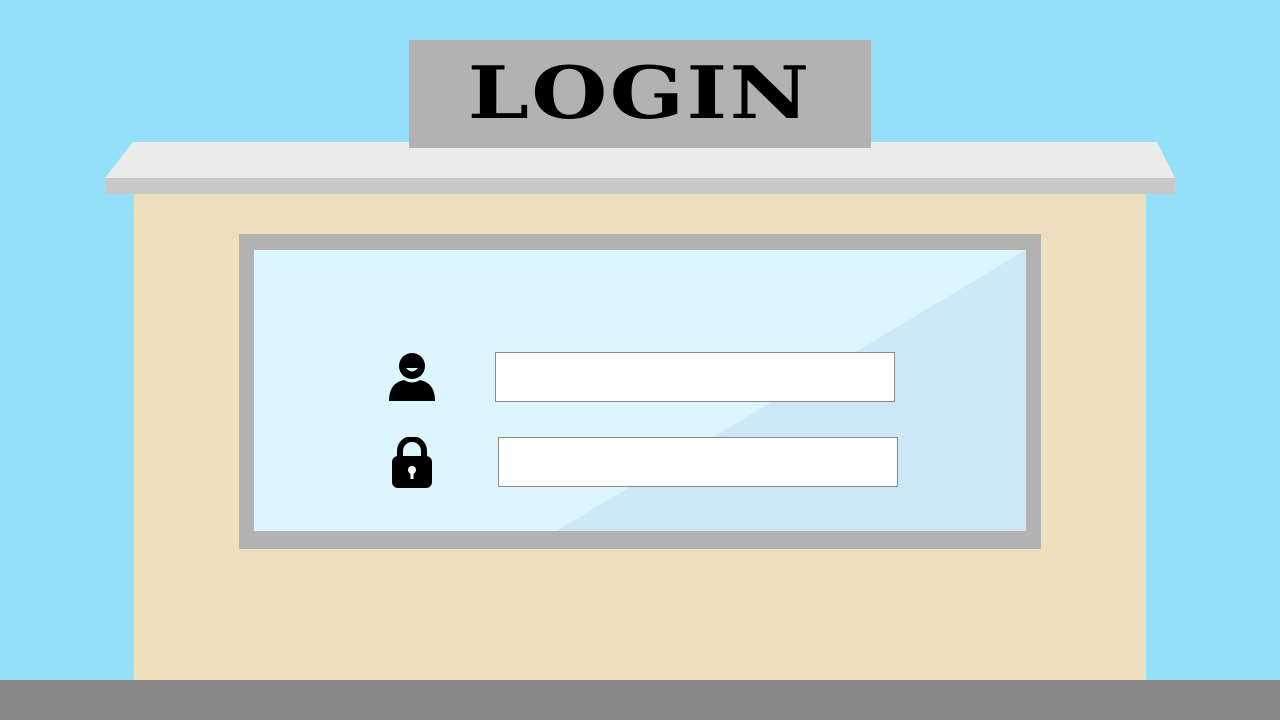 This screenshot has height=720, width=1280. Describe the element at coordinates (412, 377) in the screenshot. I see `user-icon` at that location.